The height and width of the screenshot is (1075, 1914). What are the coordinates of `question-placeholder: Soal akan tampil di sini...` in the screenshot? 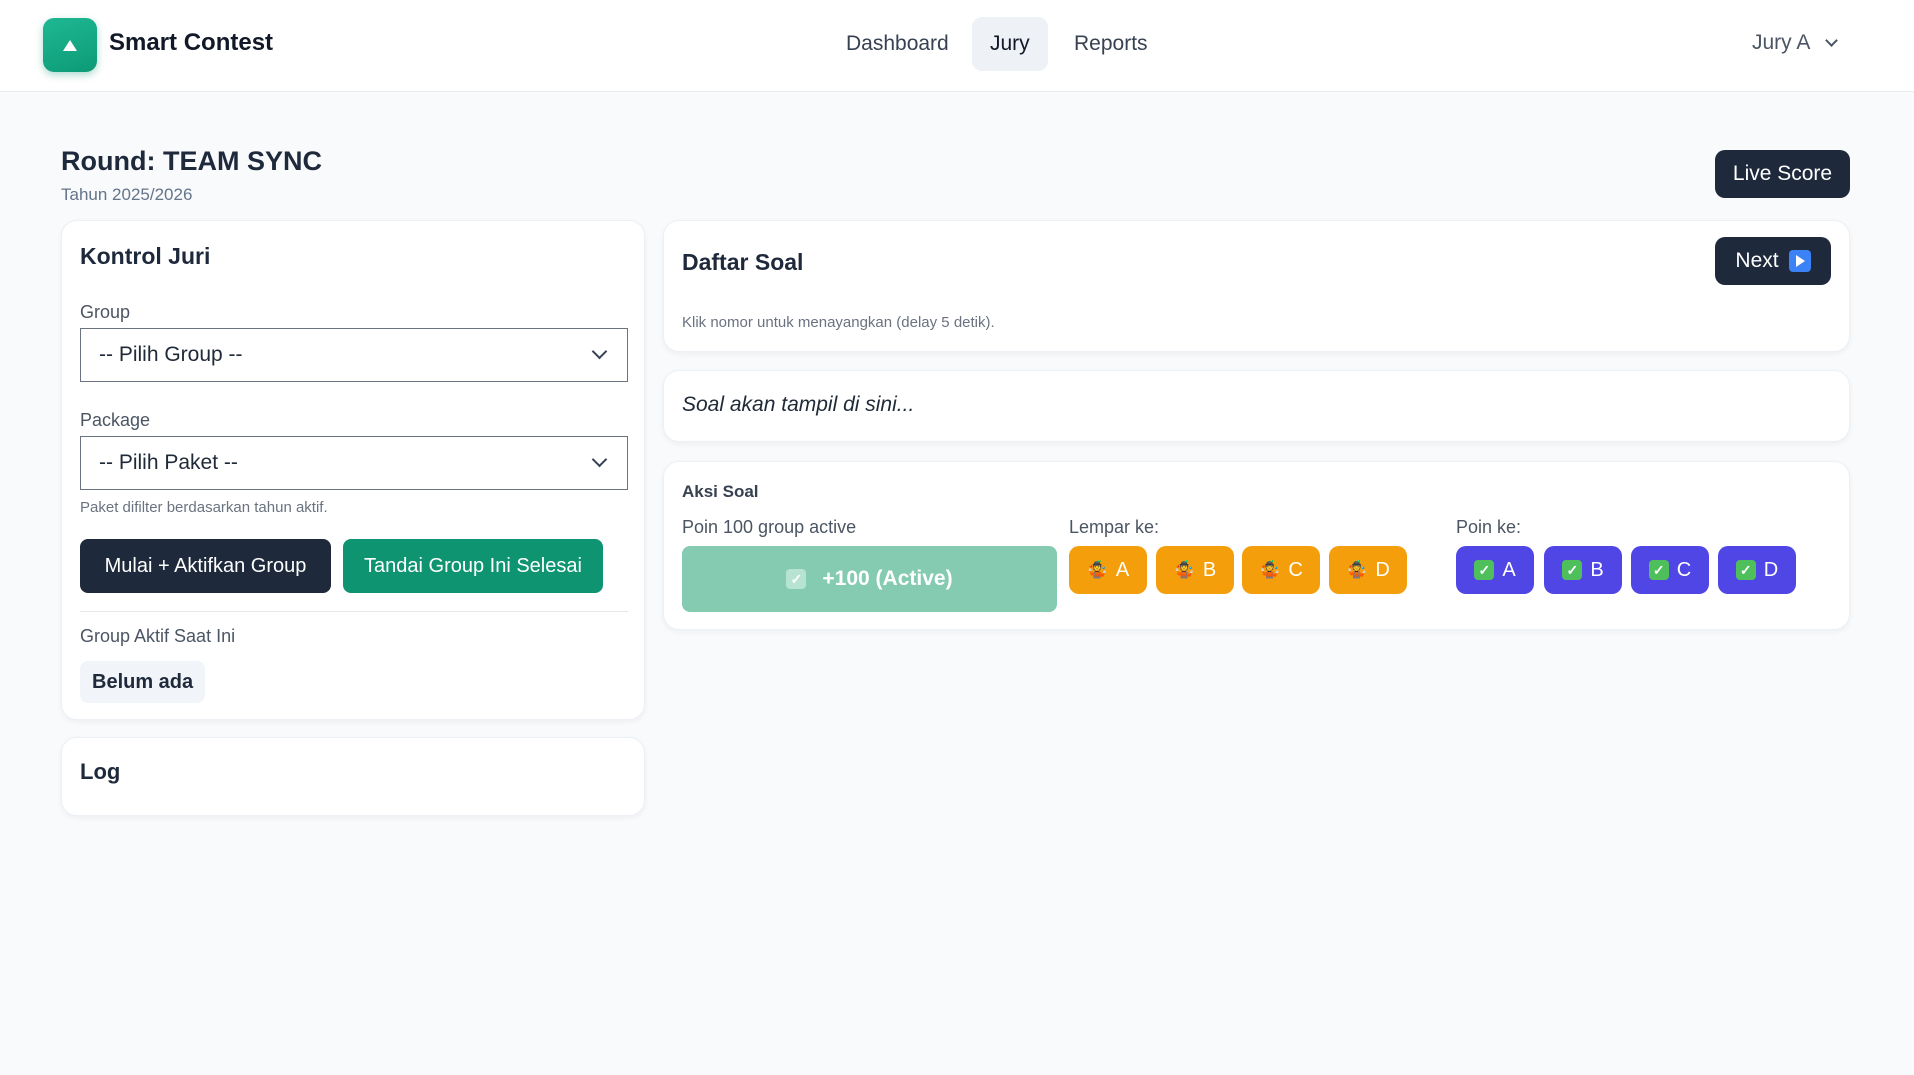 It's located at (798, 404).